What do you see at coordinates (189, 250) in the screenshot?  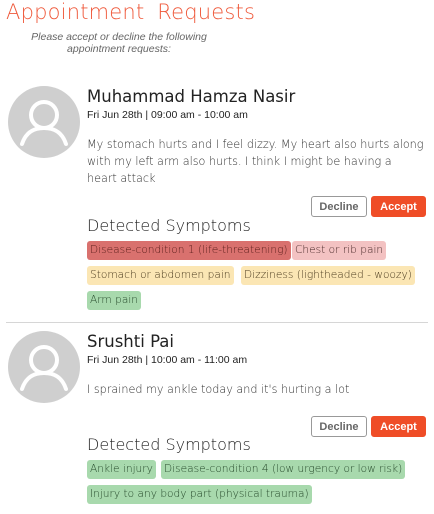 I see `symptom-tag: Disease-condition 1 (life-threatening)` at bounding box center [189, 250].